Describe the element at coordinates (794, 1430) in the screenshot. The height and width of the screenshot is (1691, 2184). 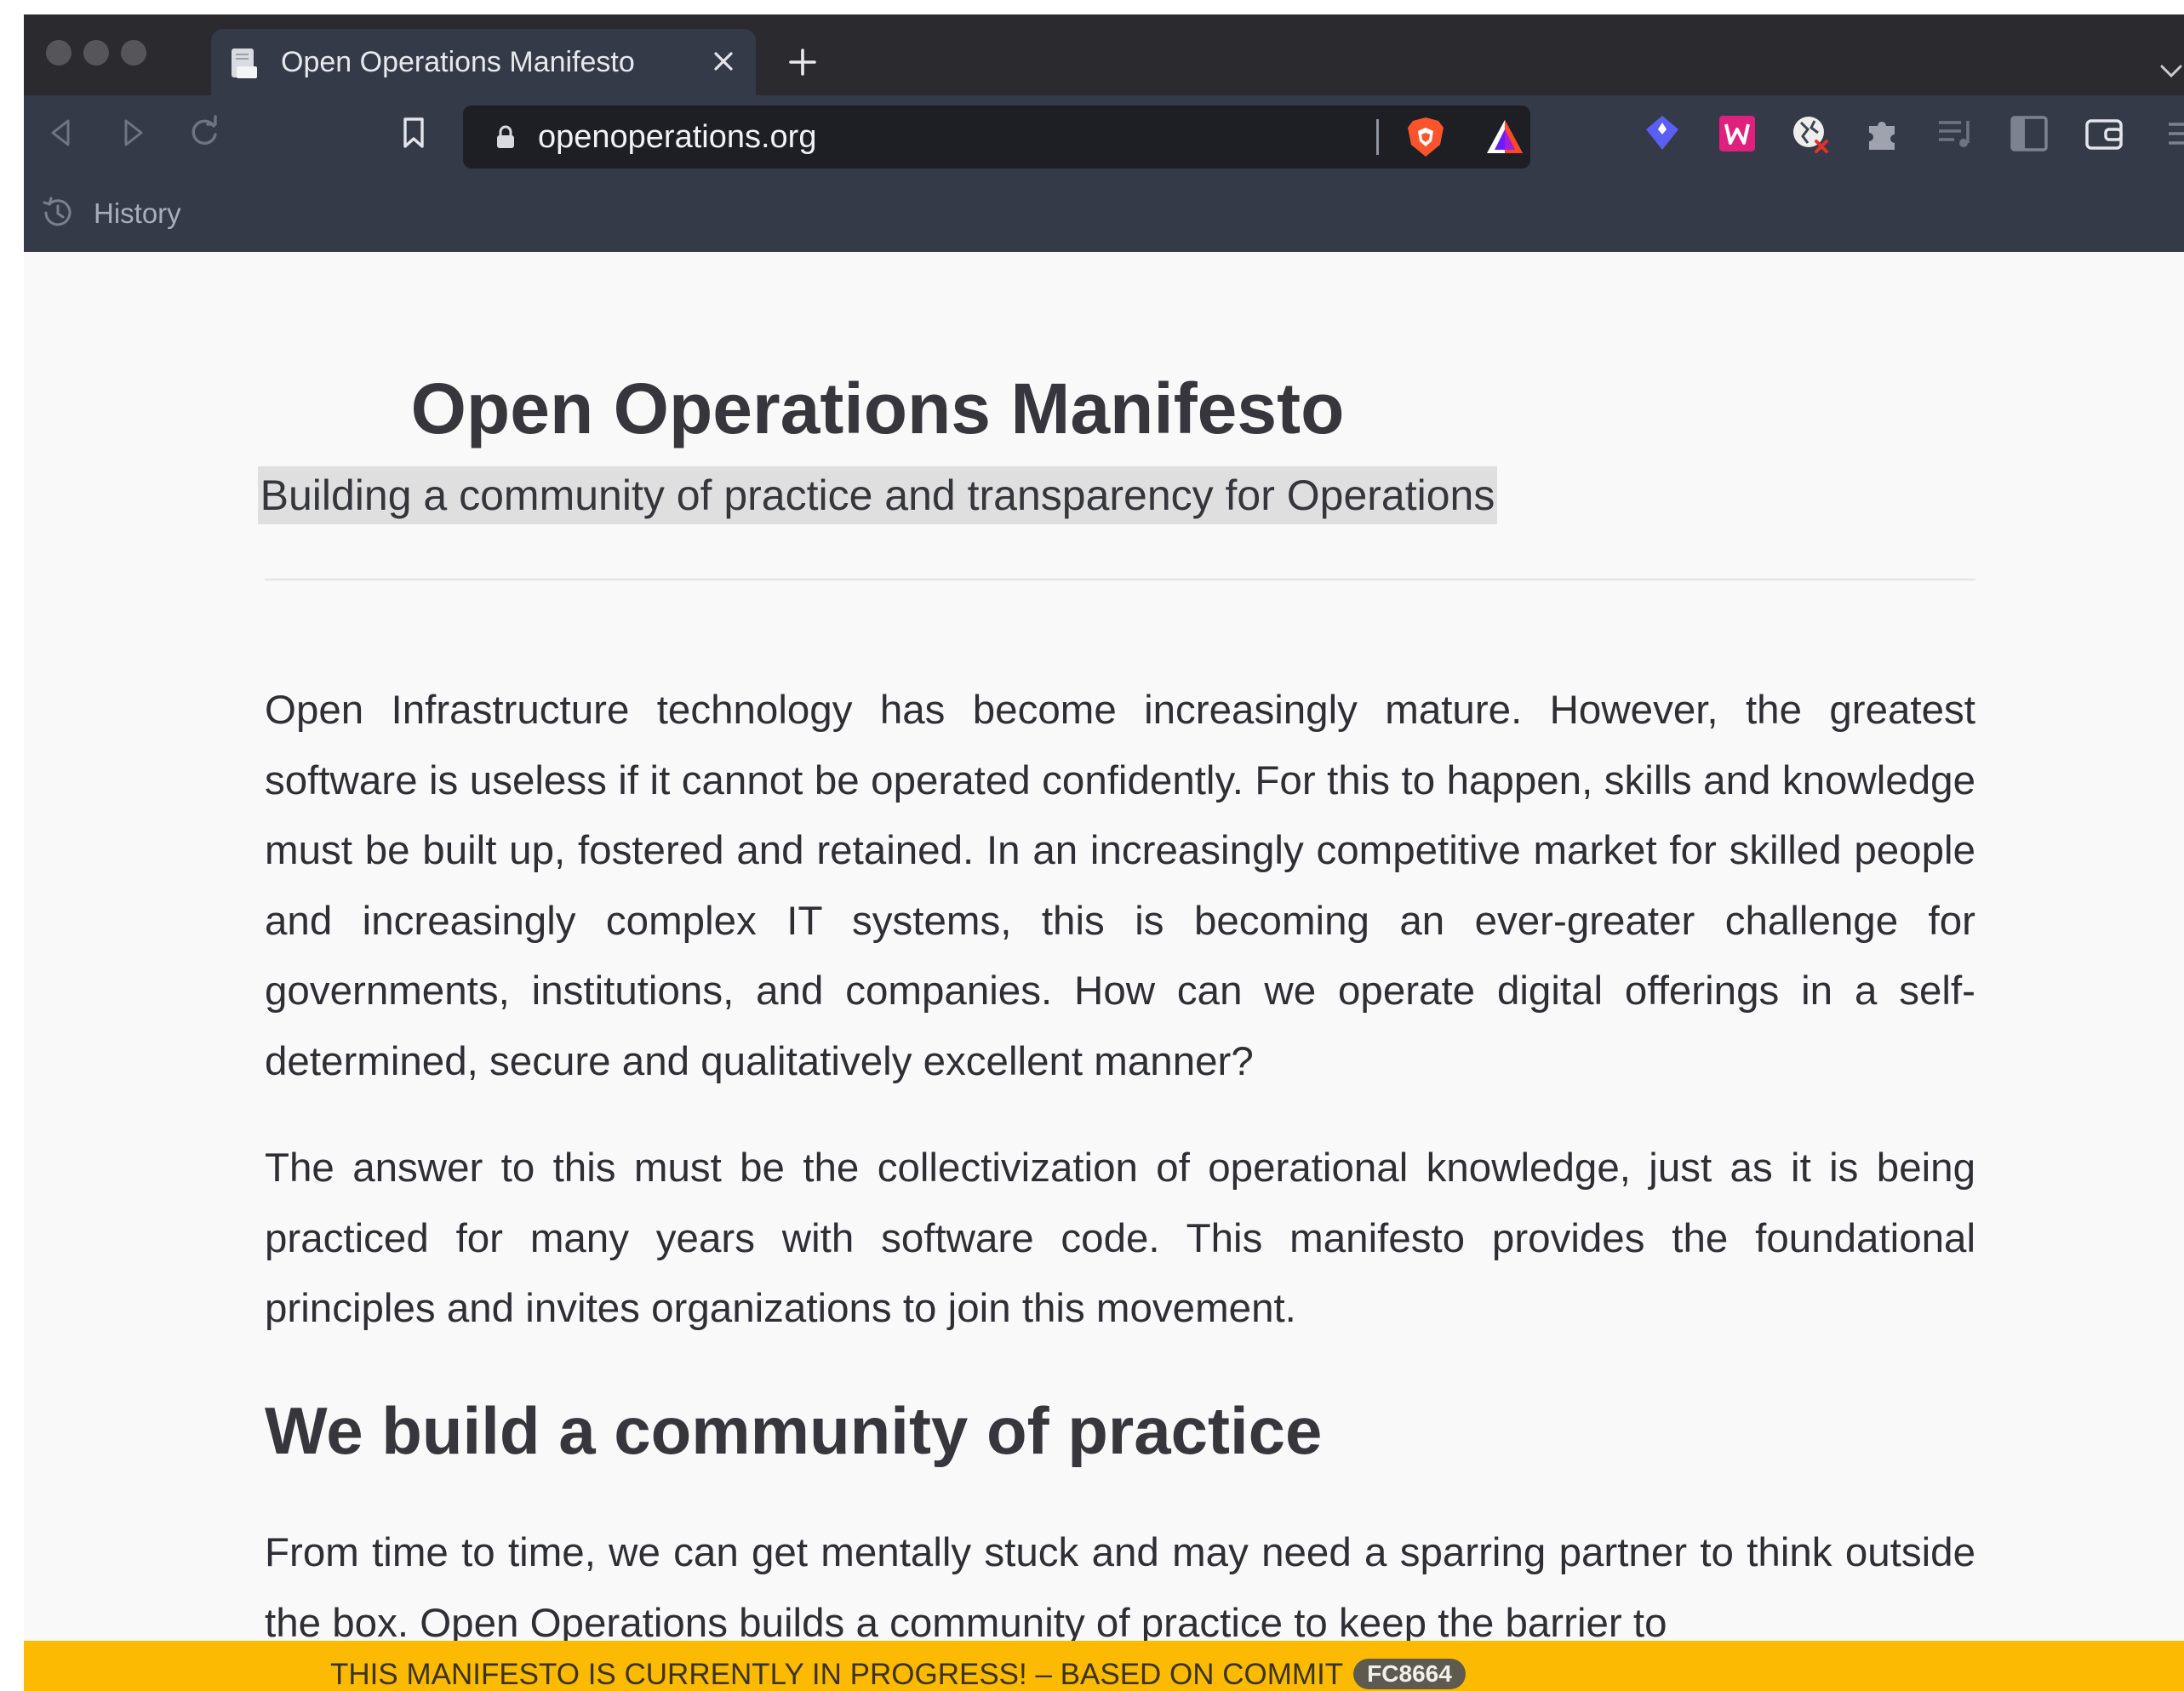
I see `section-heading: We build a community of practice` at that location.